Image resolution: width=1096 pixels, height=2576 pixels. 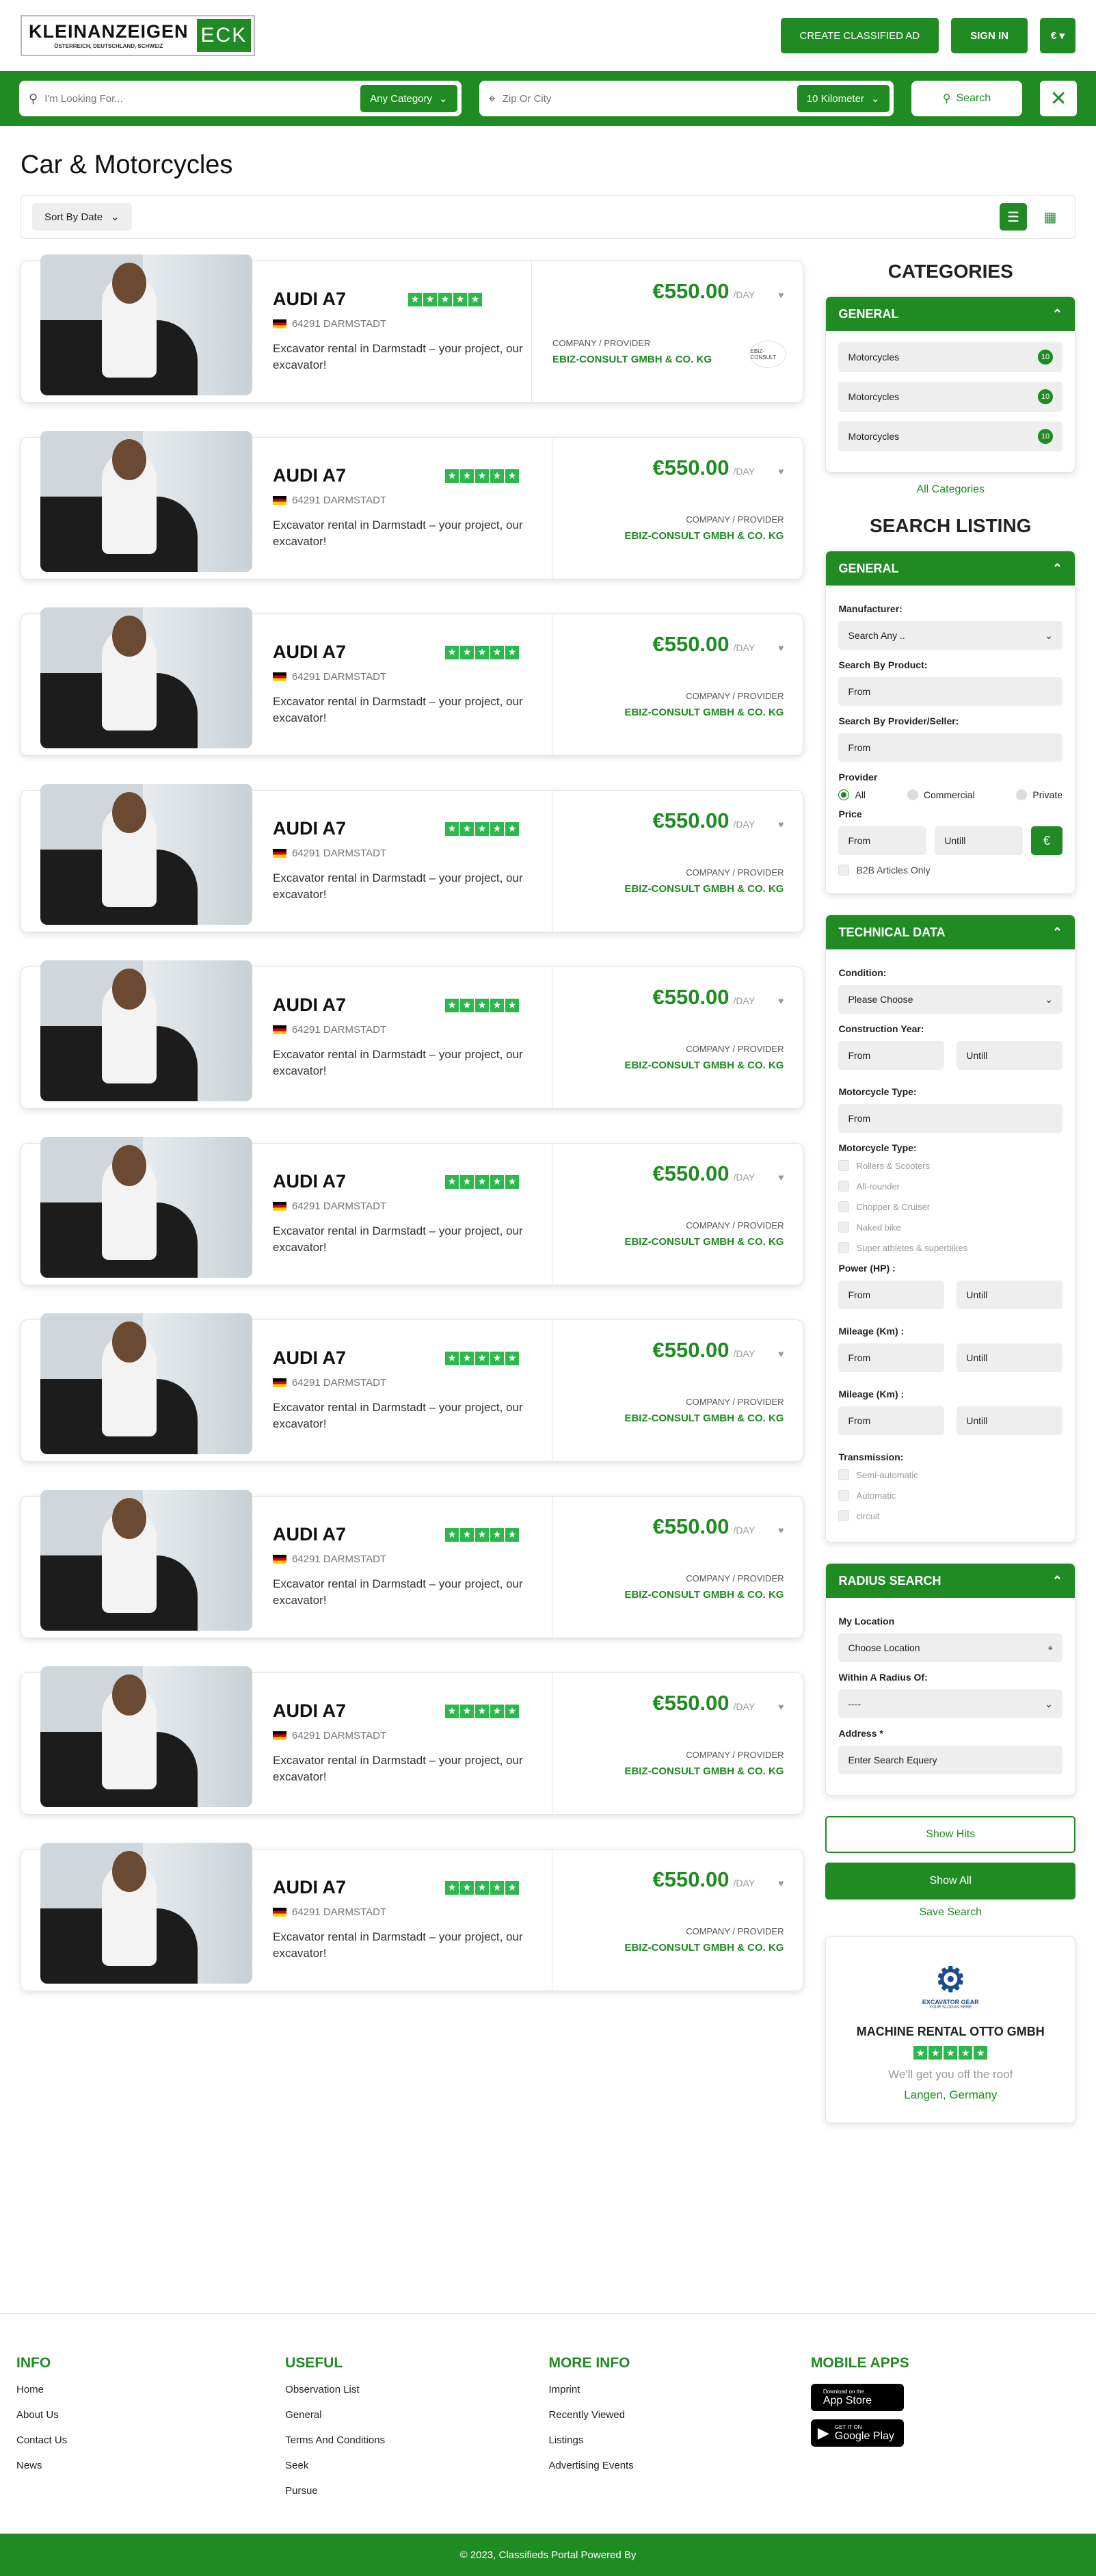 What do you see at coordinates (857, 2397) in the screenshot?
I see `app-store-badge: Download on the App Store` at bounding box center [857, 2397].